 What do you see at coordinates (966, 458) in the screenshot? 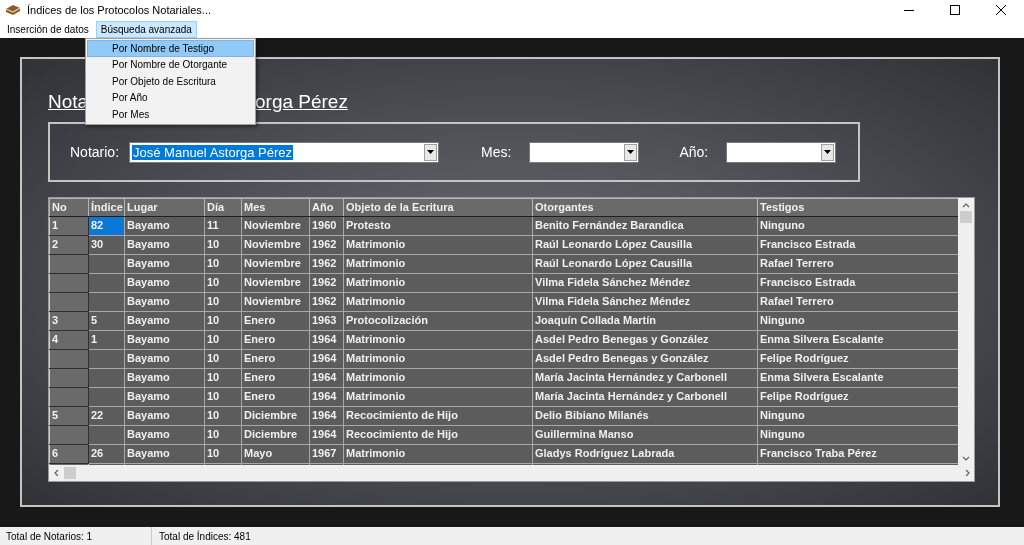
I see `scroll-down-icon` at bounding box center [966, 458].